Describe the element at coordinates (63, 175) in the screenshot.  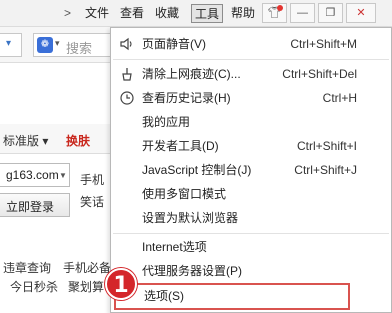
I see `chevron-down-icon: ▼` at that location.